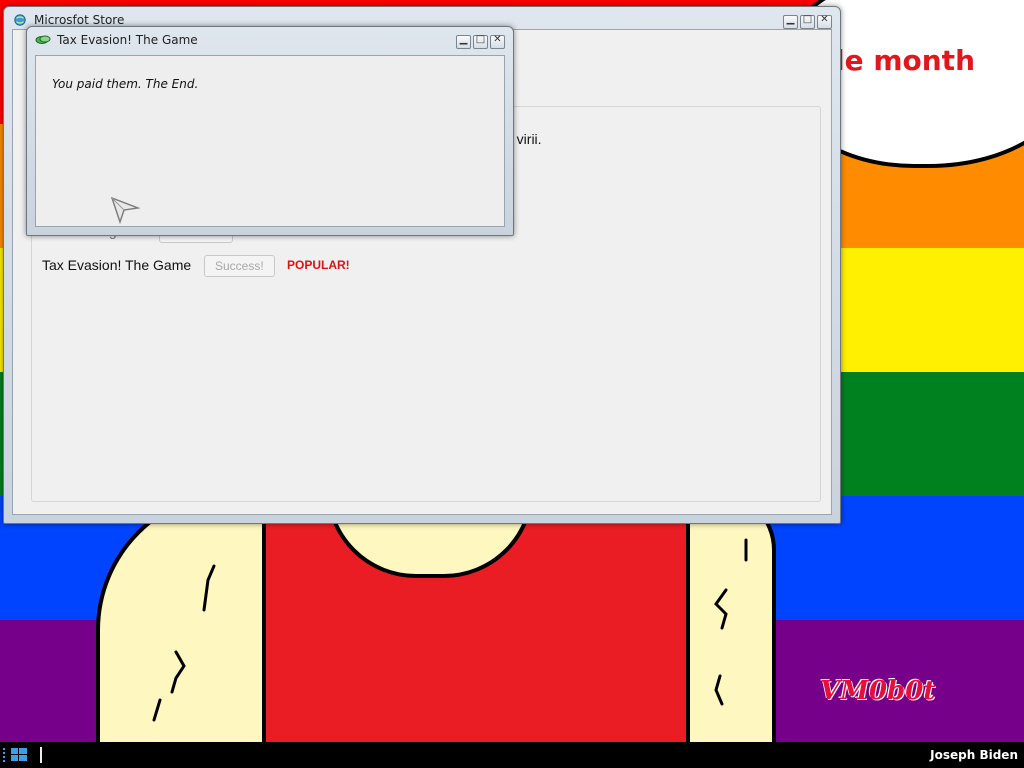 Image resolution: width=1024 pixels, height=768 pixels. Describe the element at coordinates (125, 84) in the screenshot. I see `popup-message: You paid them. The End.` at that location.